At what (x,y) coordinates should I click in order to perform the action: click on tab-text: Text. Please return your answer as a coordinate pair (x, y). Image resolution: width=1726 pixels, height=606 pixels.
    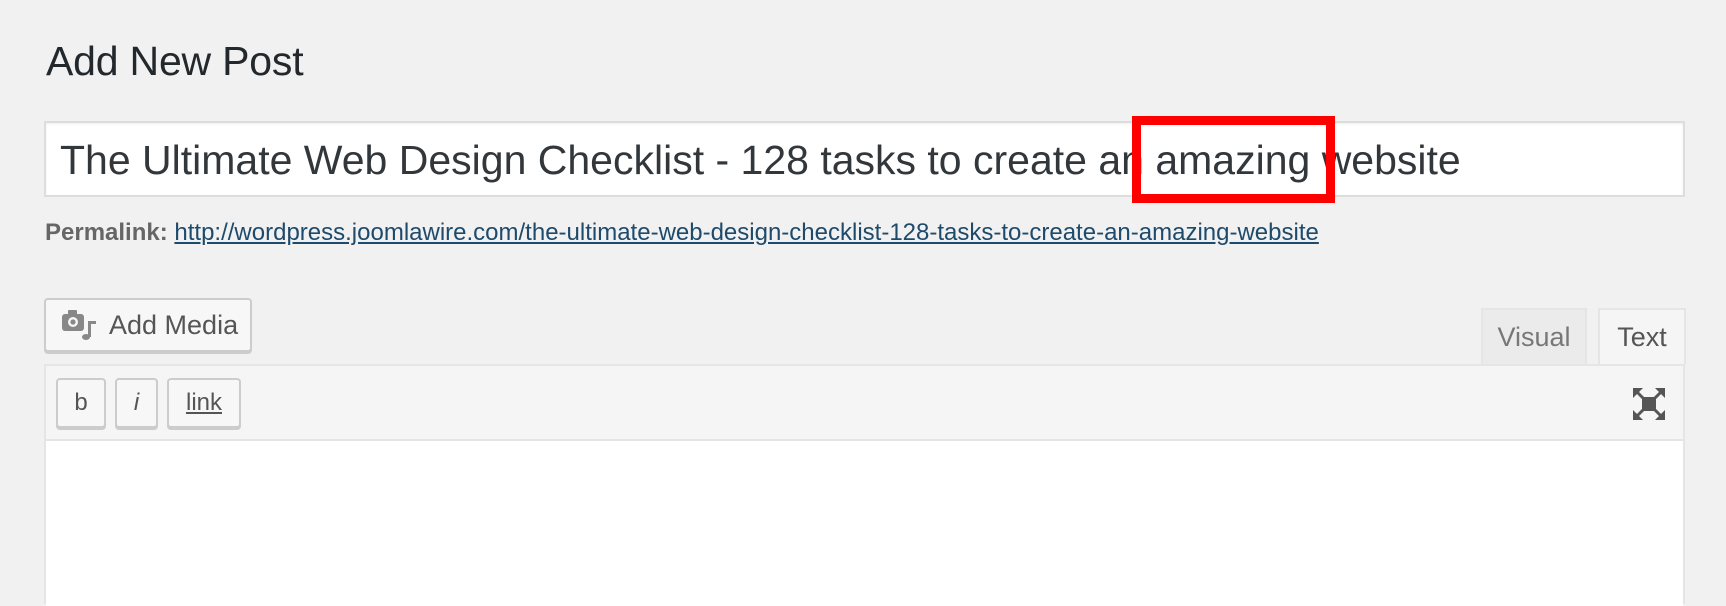
    Looking at the image, I should click on (1642, 336).